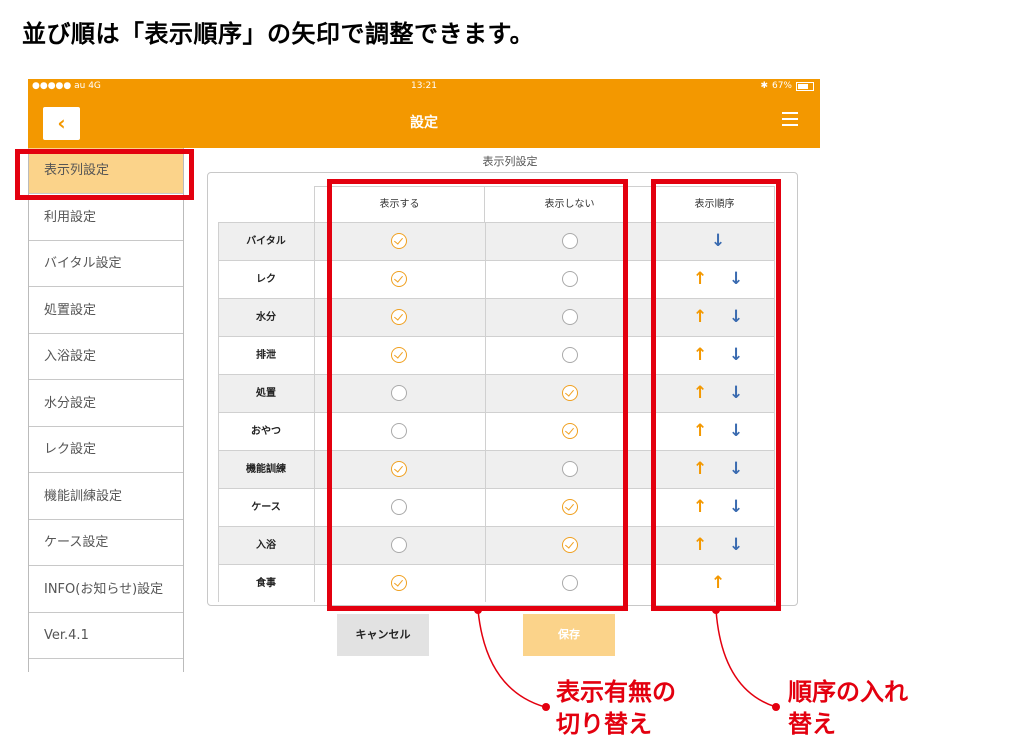  I want to click on callout-order-line2: 替え, so click(812, 724).